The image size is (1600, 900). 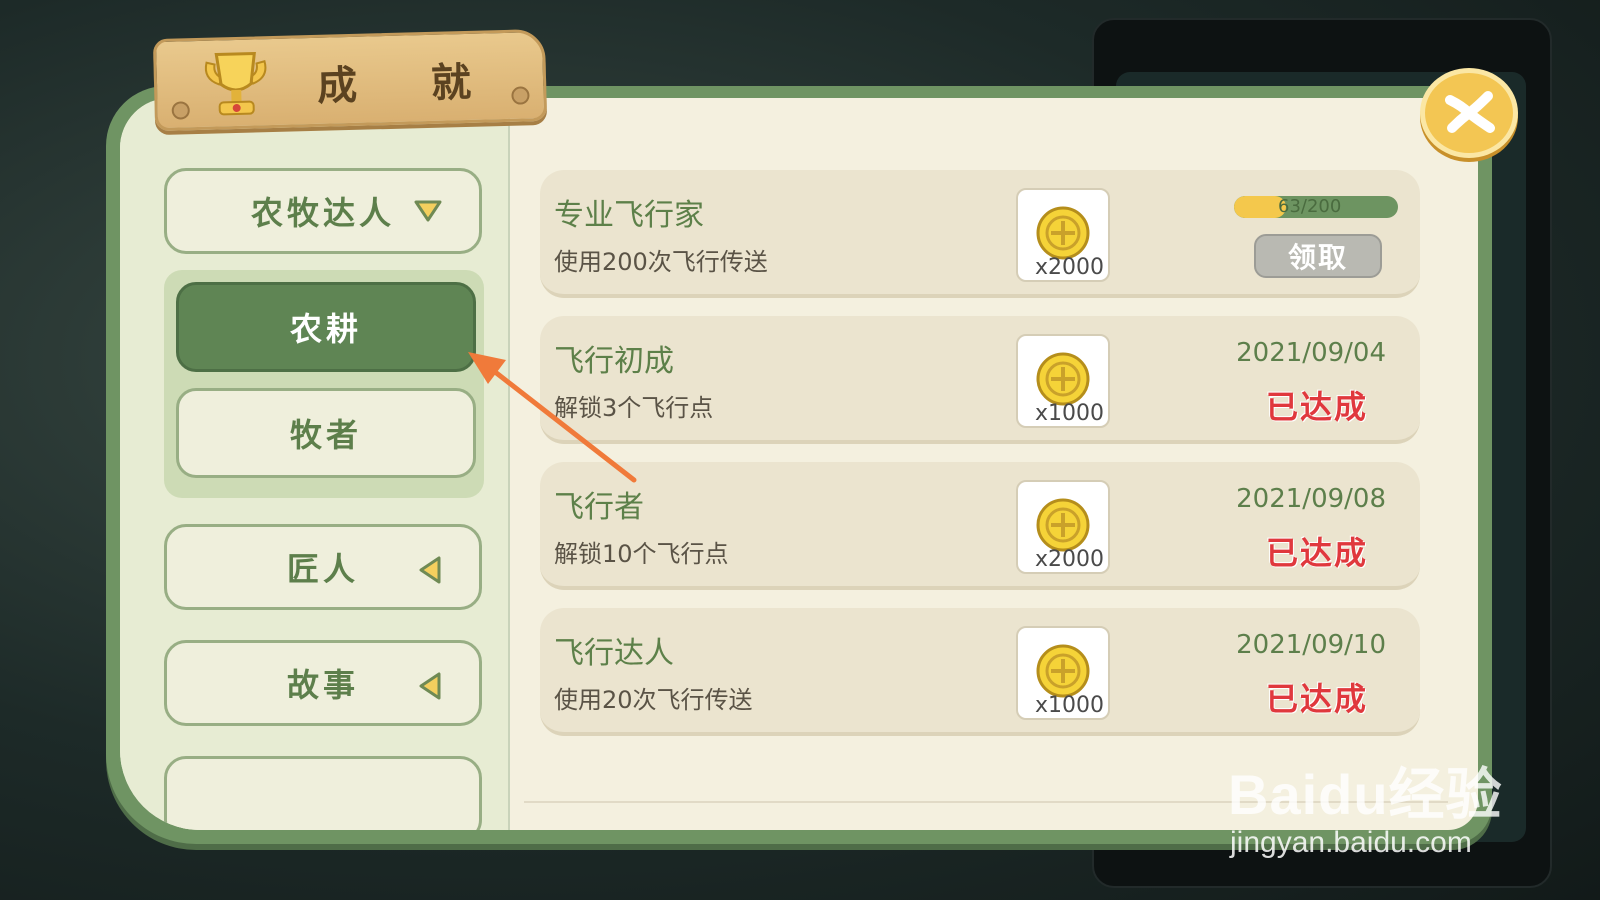 What do you see at coordinates (629, 215) in the screenshot?
I see `achievement-title: 专业飞行家` at bounding box center [629, 215].